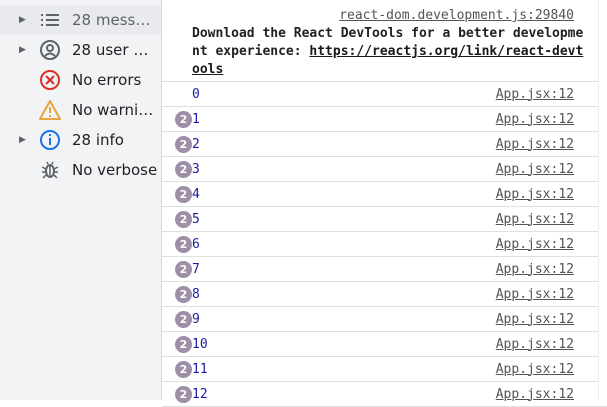  I want to click on log-row: 0 App.jsx:12, so click(384, 94).